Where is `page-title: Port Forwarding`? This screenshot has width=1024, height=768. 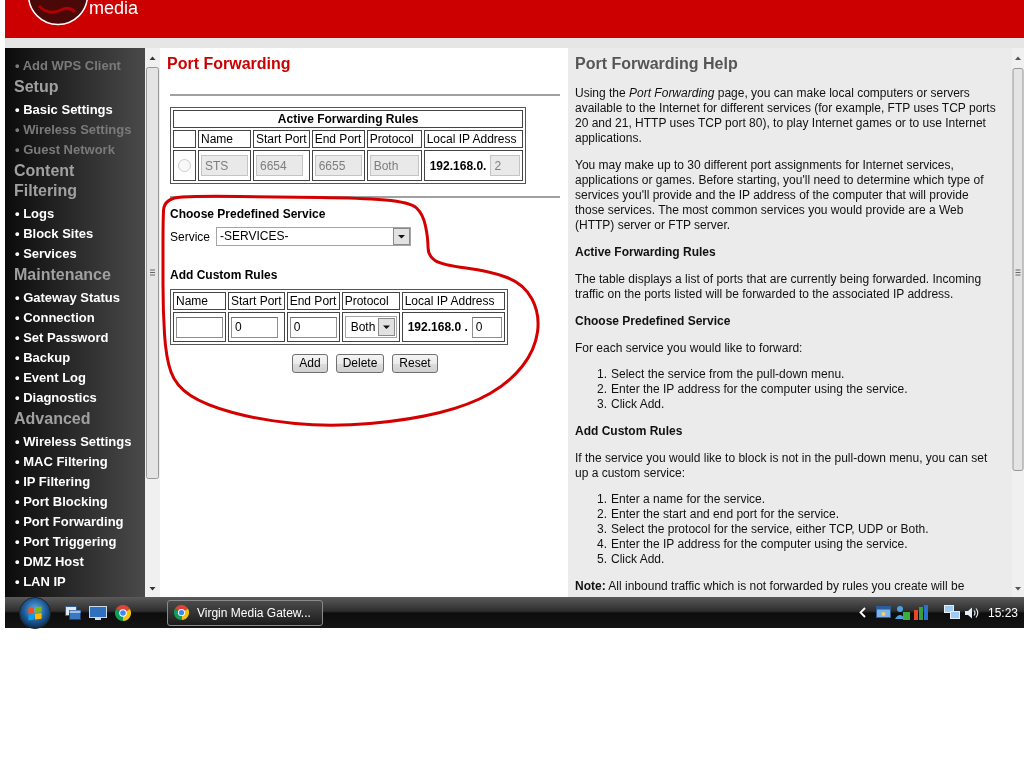 page-title: Port Forwarding is located at coordinates (229, 64).